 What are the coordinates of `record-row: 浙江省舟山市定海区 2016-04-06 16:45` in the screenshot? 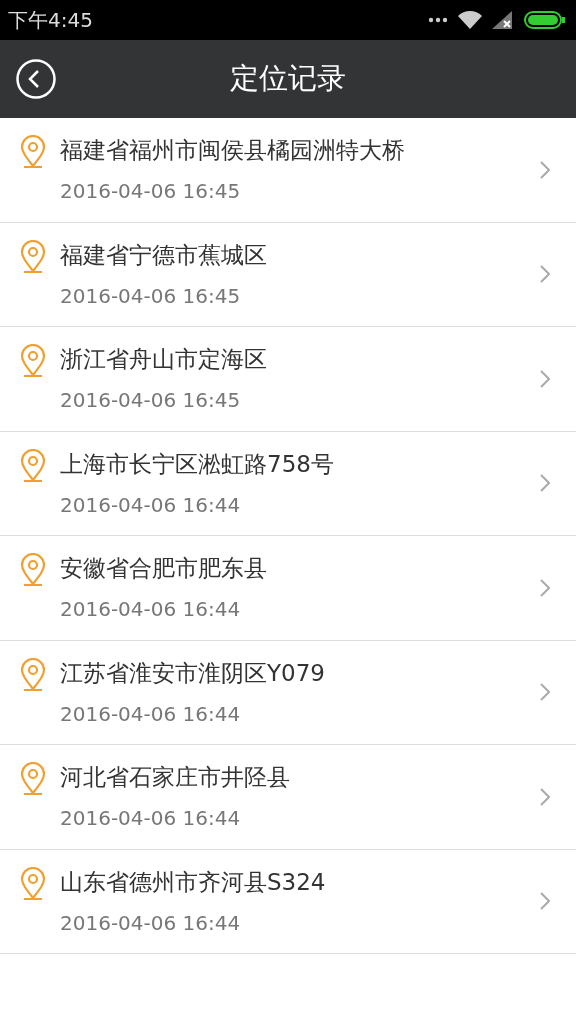 It's located at (288, 379).